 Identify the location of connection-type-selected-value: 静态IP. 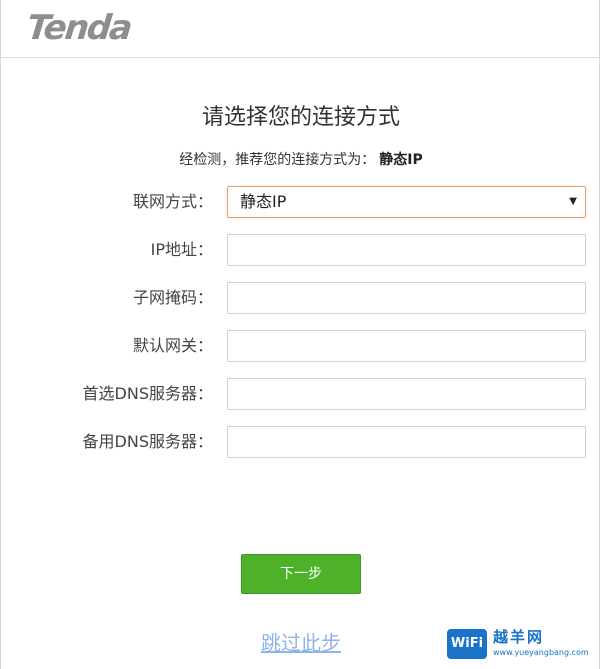
(263, 201).